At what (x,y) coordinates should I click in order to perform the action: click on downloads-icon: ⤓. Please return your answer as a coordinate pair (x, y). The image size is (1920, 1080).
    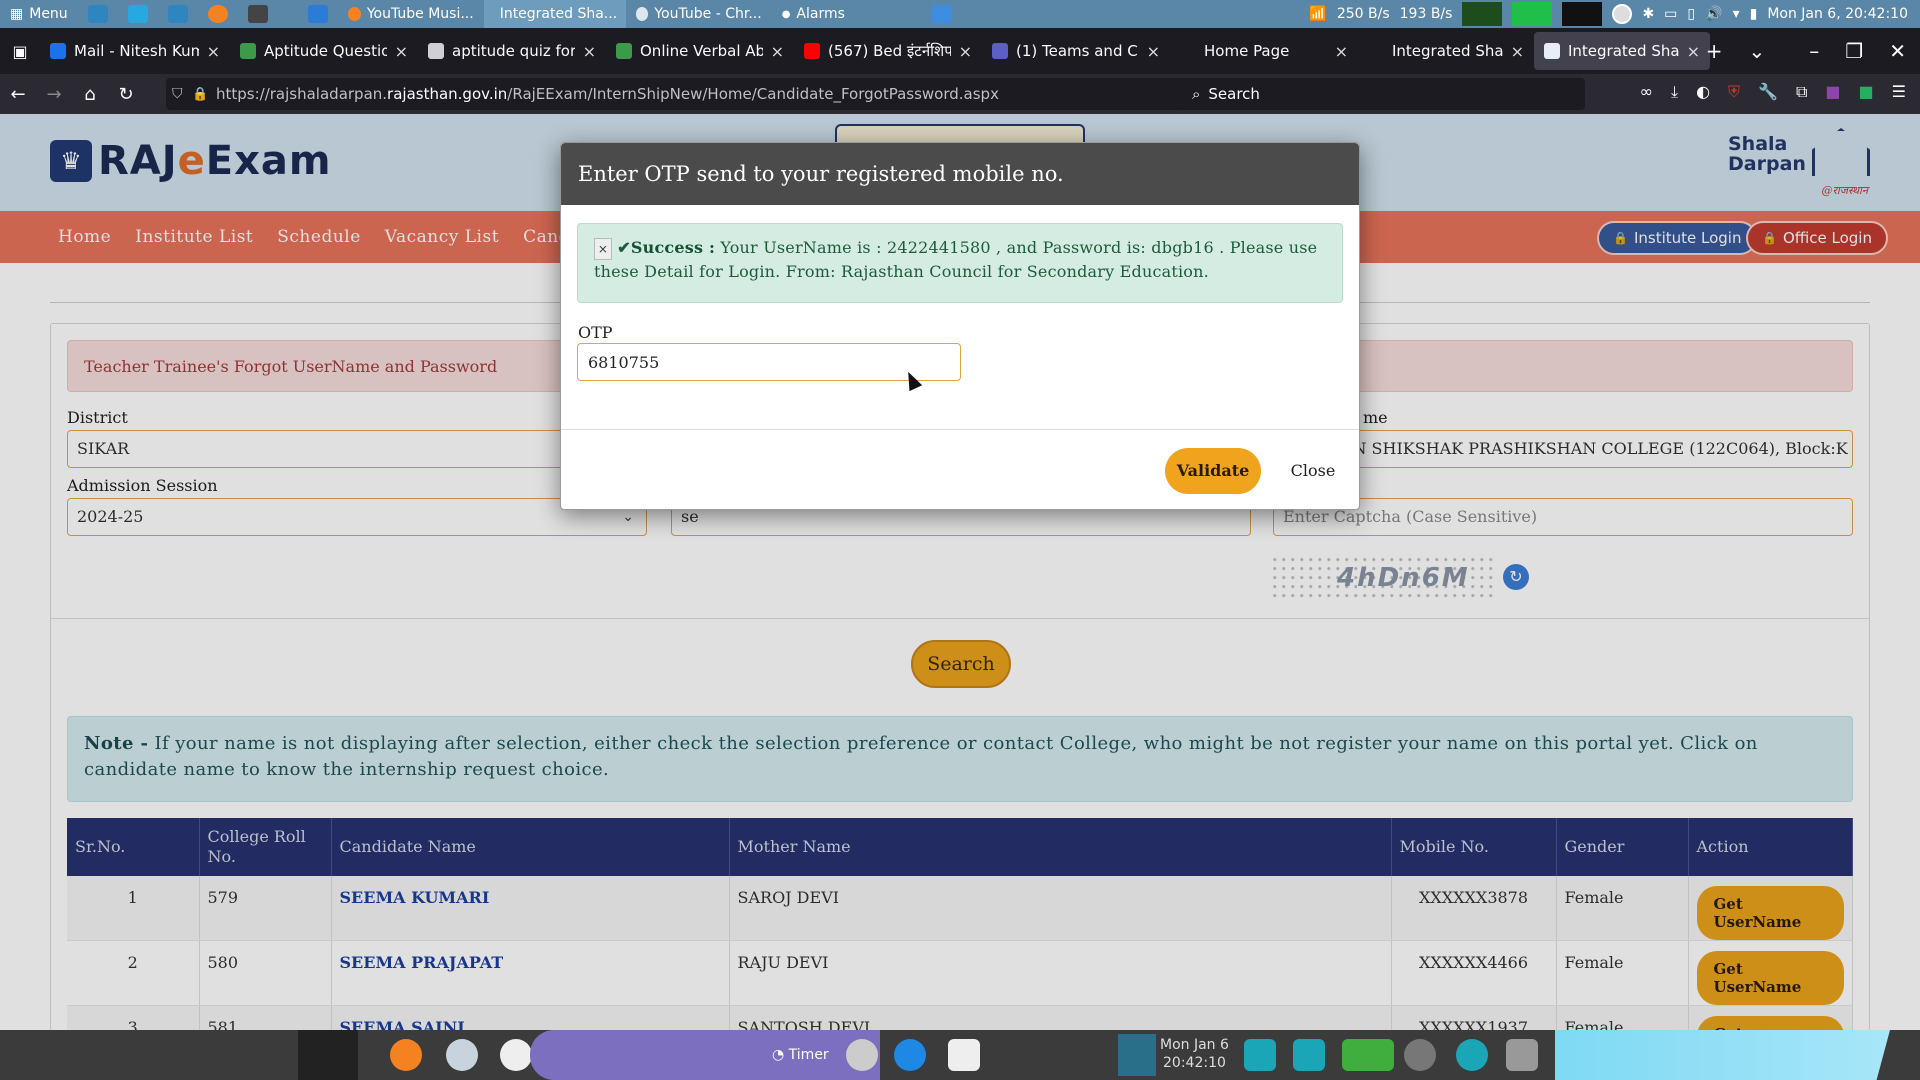
    Looking at the image, I should click on (1674, 92).